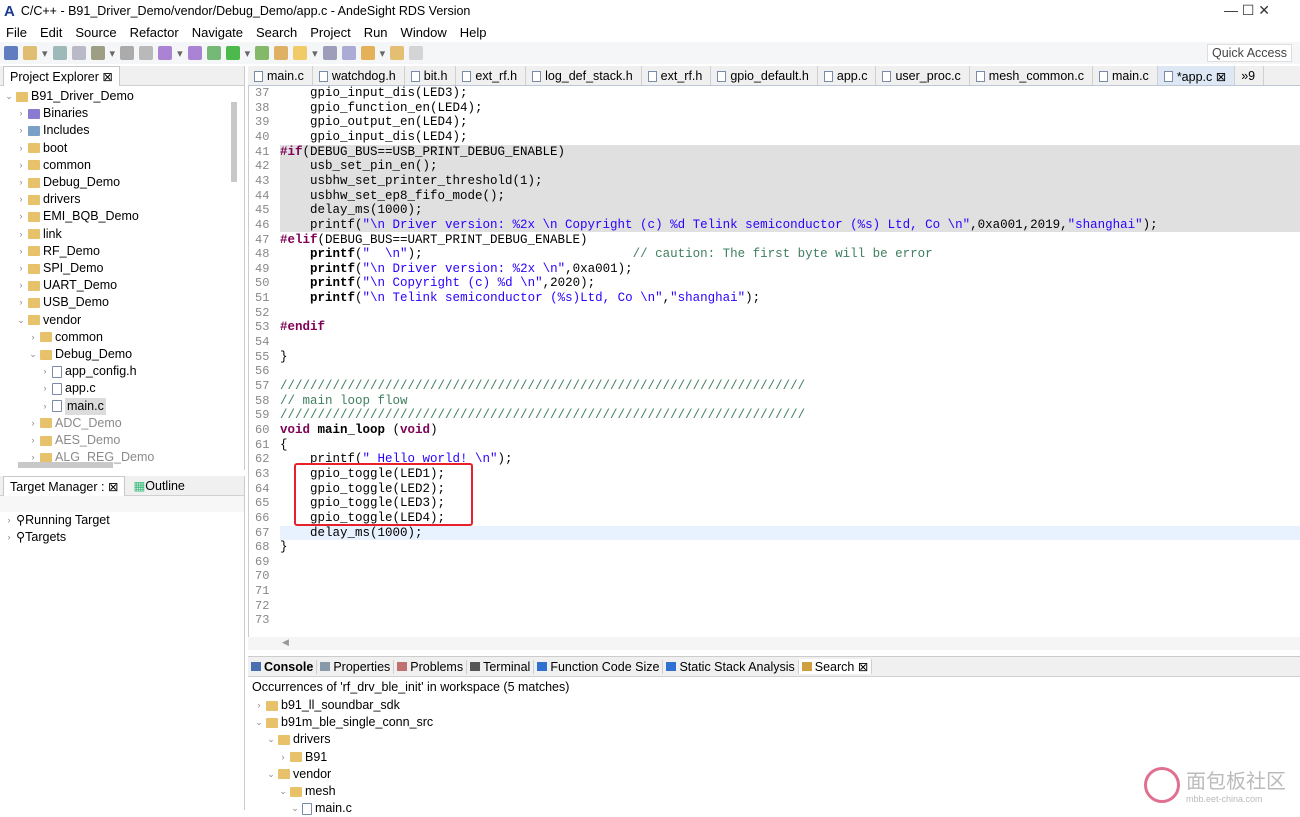 Image resolution: width=1300 pixels, height=817 pixels. What do you see at coordinates (16, 32) in the screenshot?
I see `menu-file: File` at bounding box center [16, 32].